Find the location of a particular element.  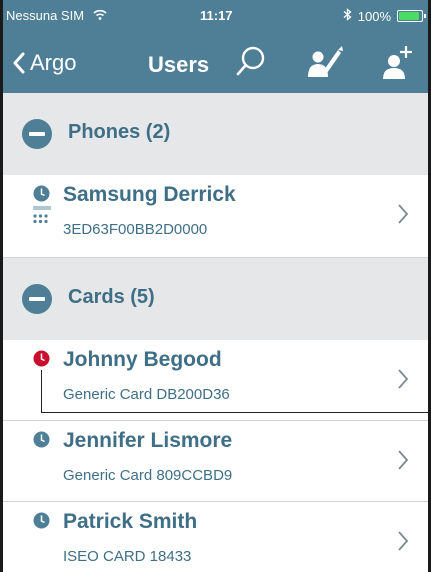

assign-user-icon is located at coordinates (326, 63).